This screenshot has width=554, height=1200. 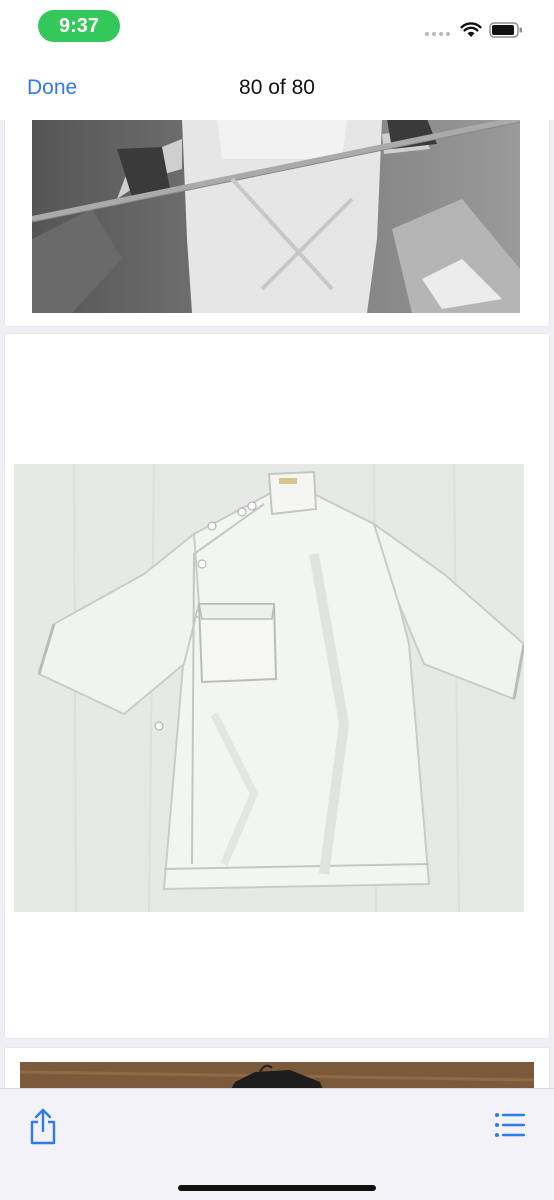 I want to click on share-icon, so click(x=43, y=1126).